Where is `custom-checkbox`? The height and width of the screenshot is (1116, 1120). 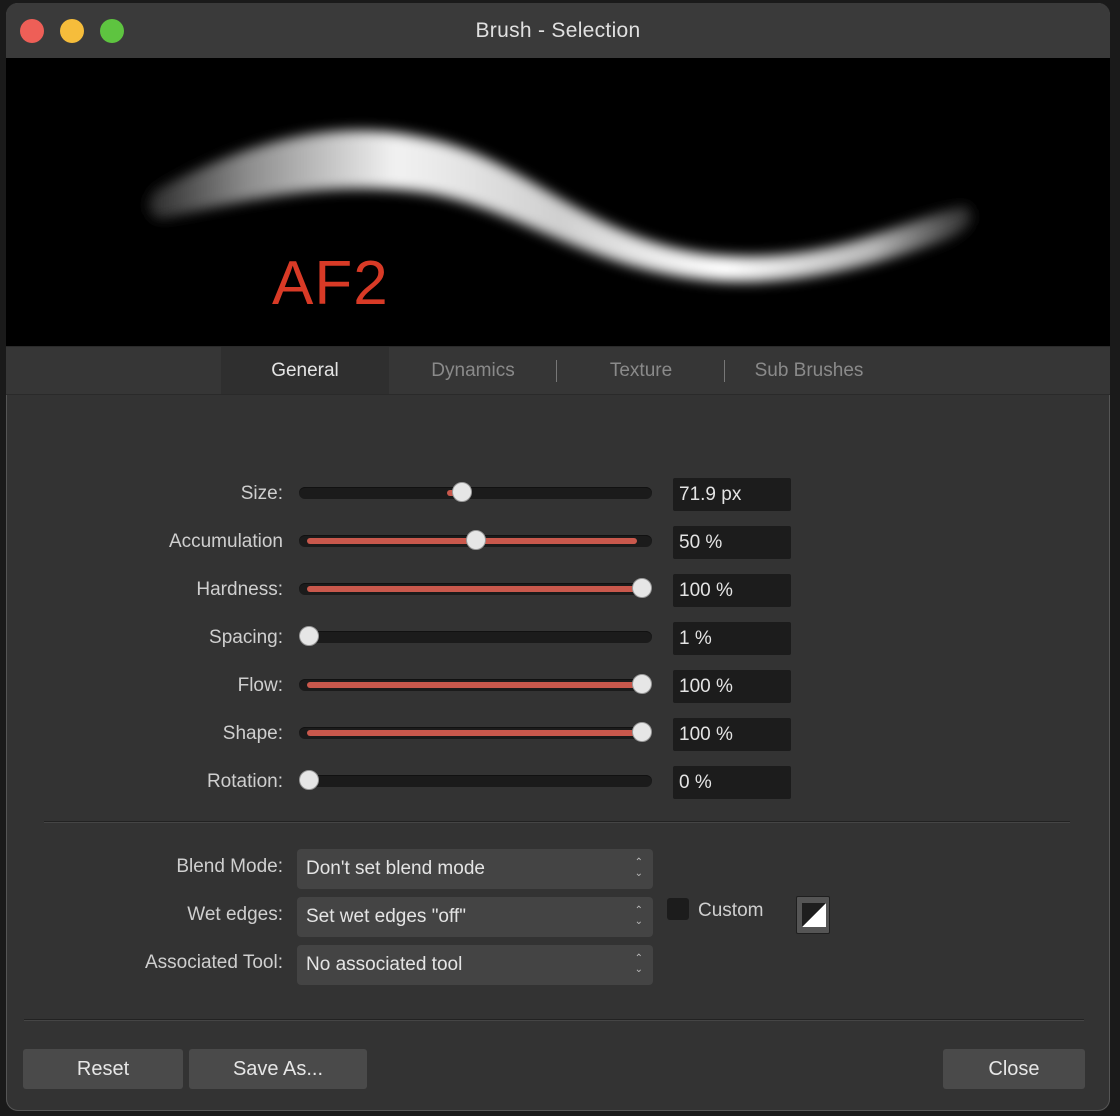
custom-checkbox is located at coordinates (678, 909).